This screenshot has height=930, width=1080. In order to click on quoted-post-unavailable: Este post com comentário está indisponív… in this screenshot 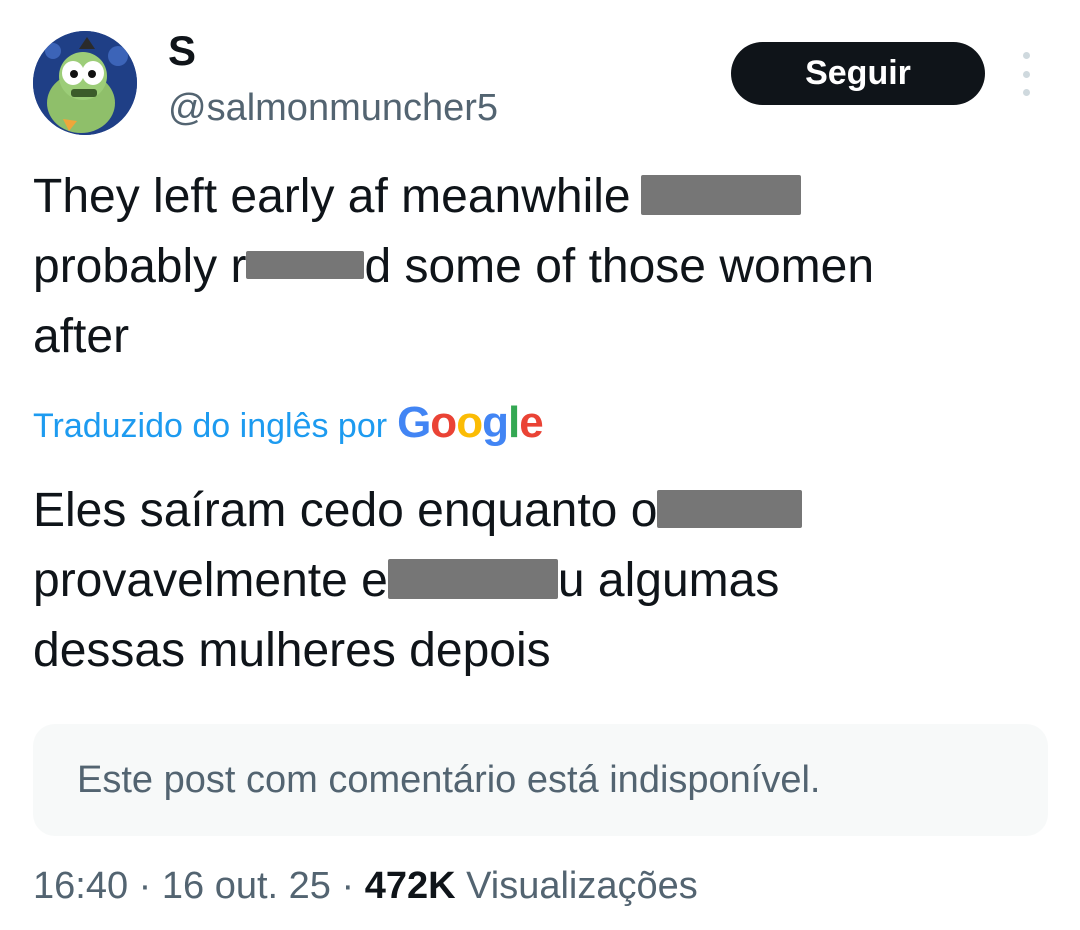, I will do `click(540, 780)`.